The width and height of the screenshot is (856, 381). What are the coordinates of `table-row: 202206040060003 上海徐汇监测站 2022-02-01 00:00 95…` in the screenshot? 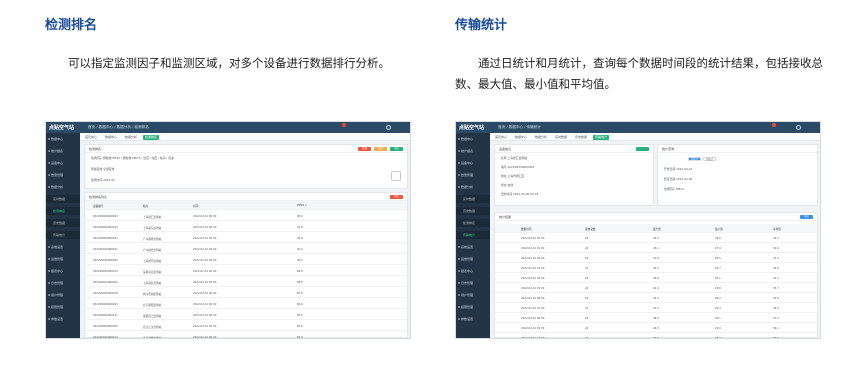 It's located at (246, 216).